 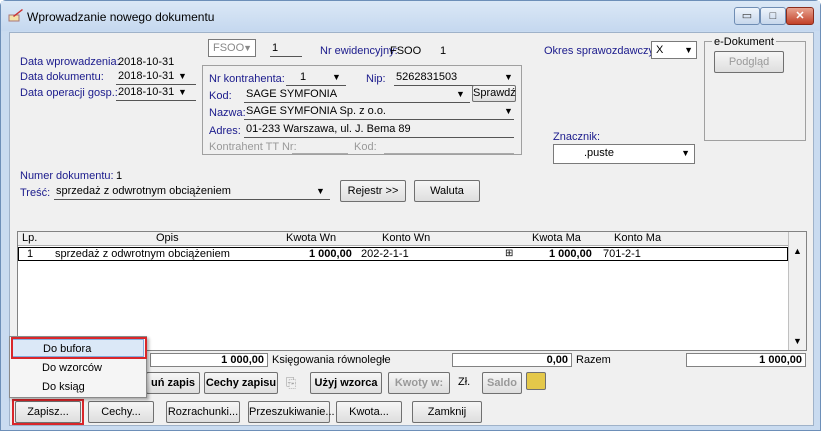 I want to click on znacznik-value: .puste, so click(x=599, y=153).